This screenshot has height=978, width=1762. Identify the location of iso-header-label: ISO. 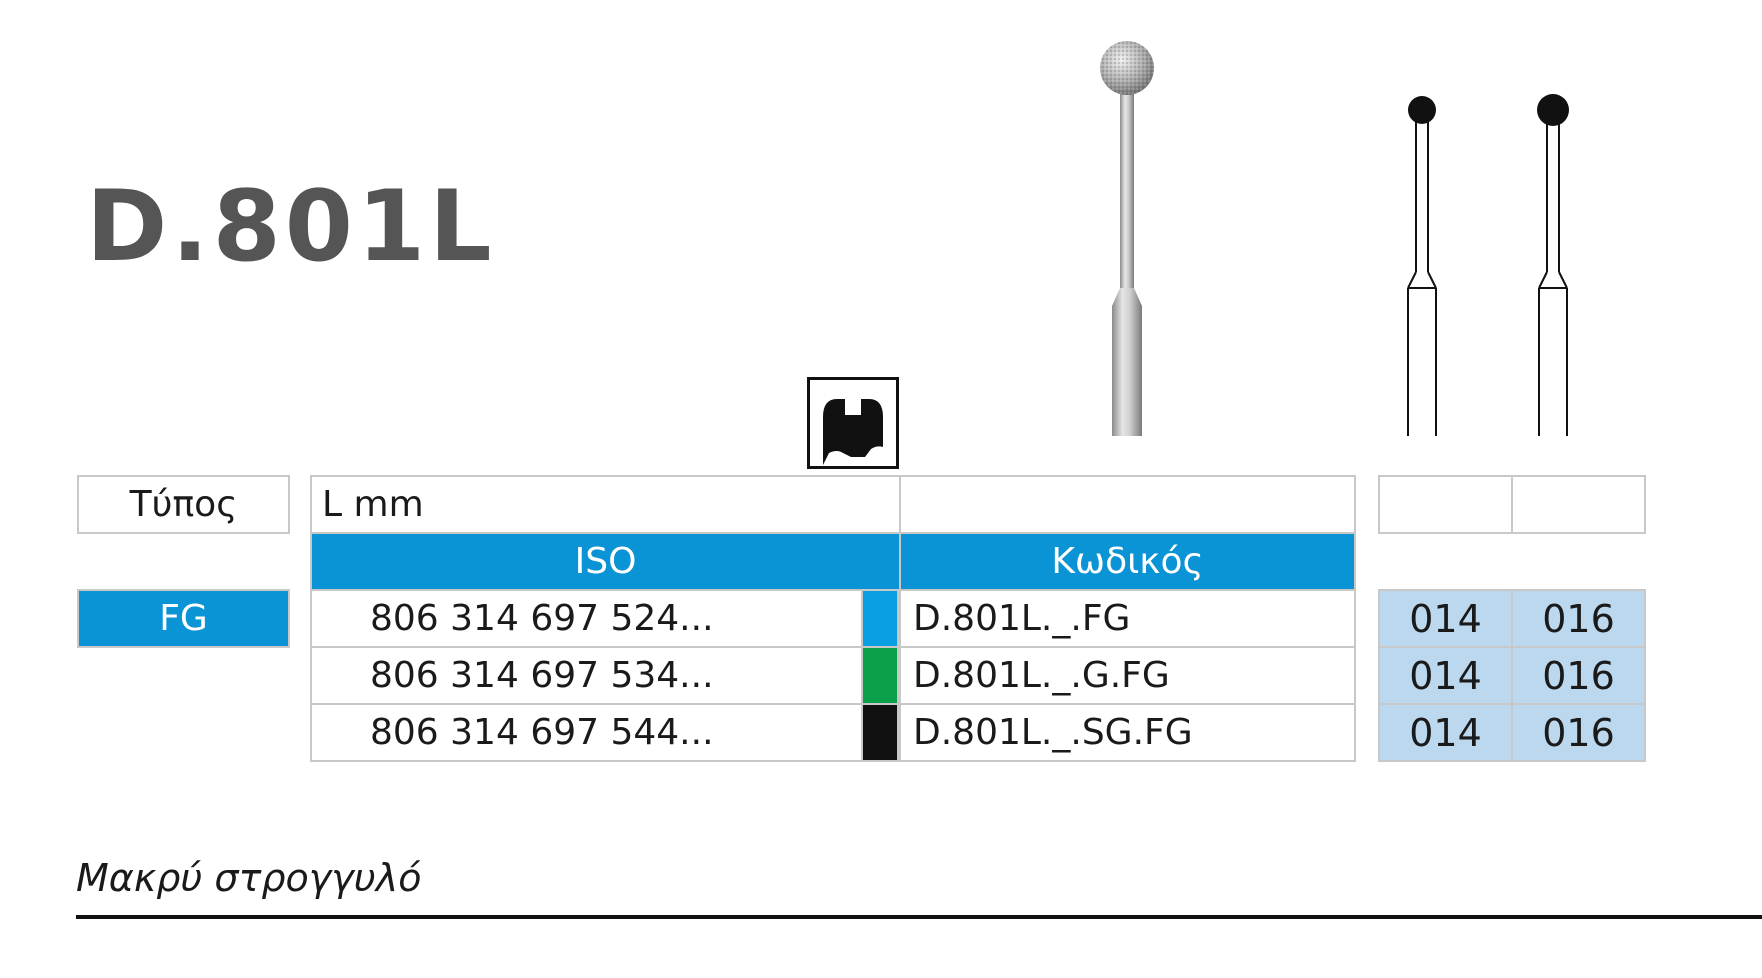
(605, 561).